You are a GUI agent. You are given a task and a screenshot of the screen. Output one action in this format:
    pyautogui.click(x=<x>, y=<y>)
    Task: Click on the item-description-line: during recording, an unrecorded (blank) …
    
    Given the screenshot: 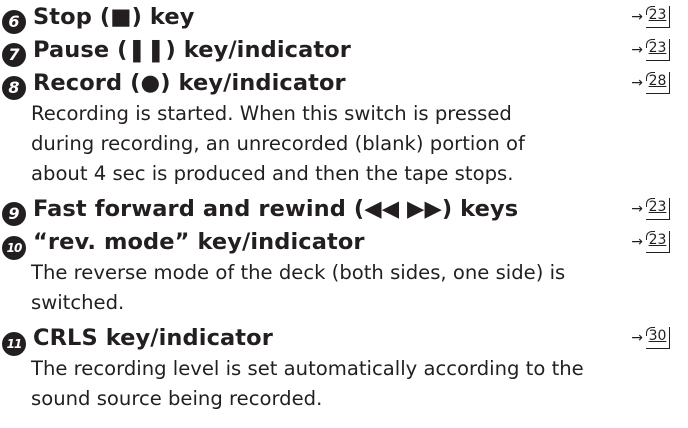 What is the action you would take?
    pyautogui.click(x=278, y=143)
    